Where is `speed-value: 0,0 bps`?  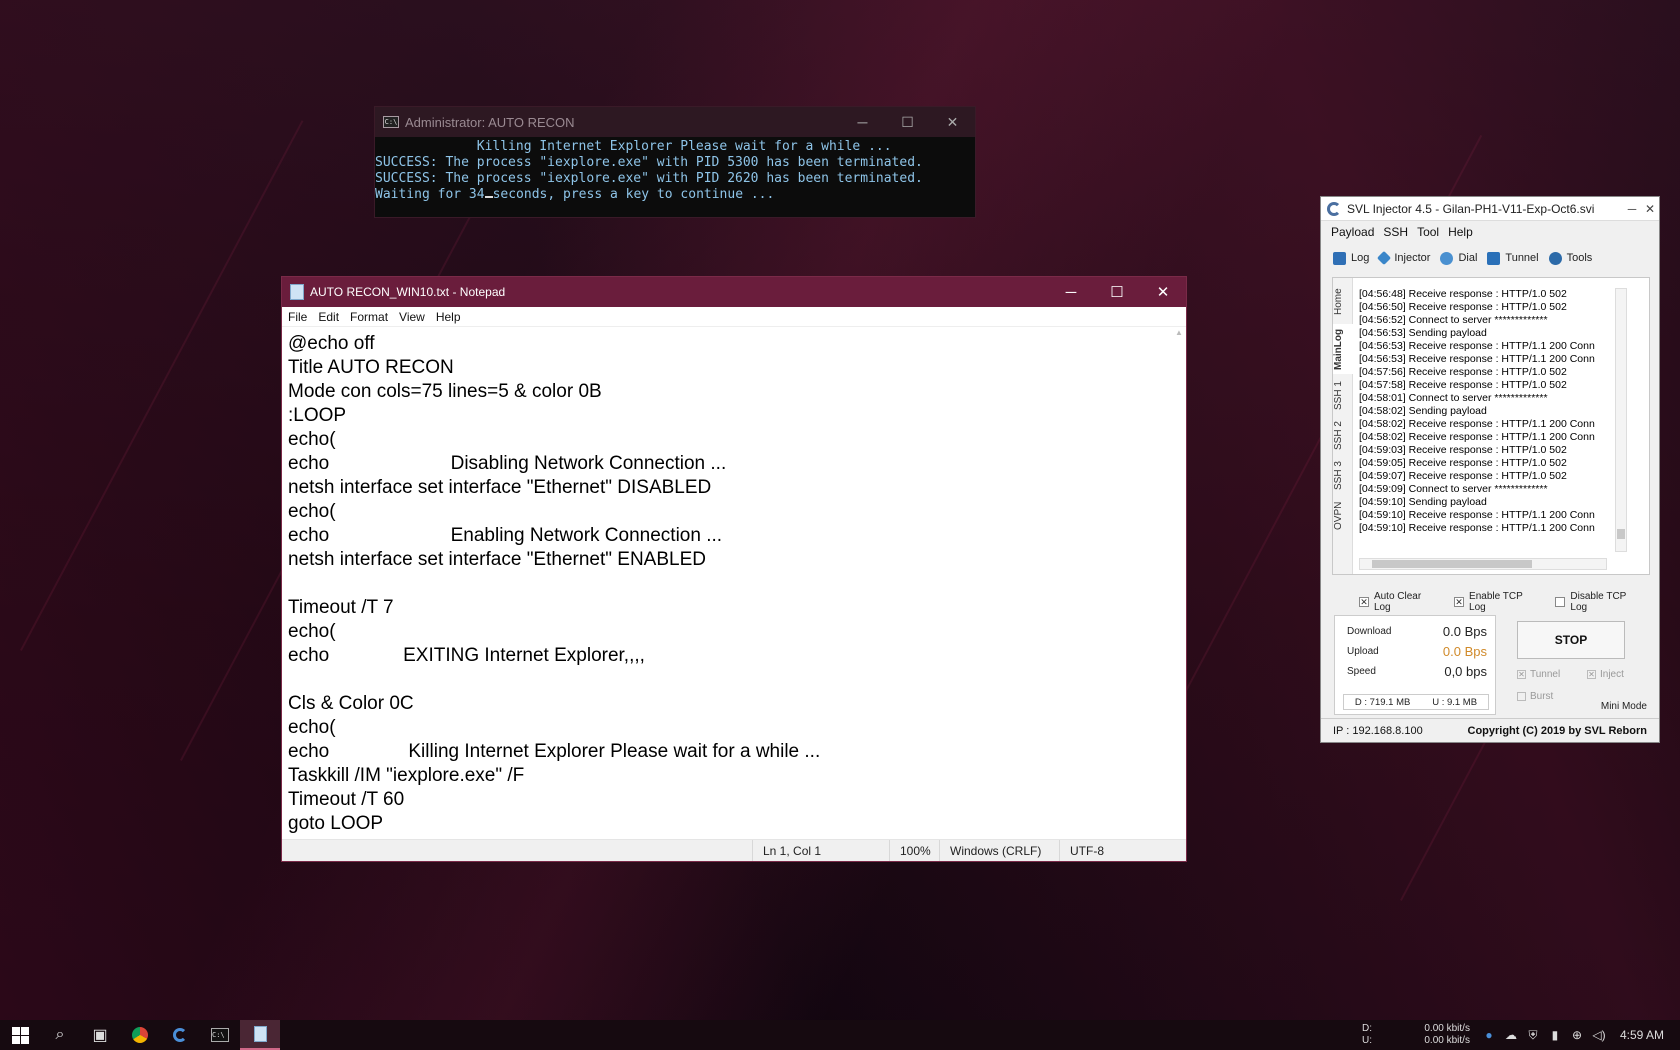 speed-value: 0,0 bps is located at coordinates (1465, 671).